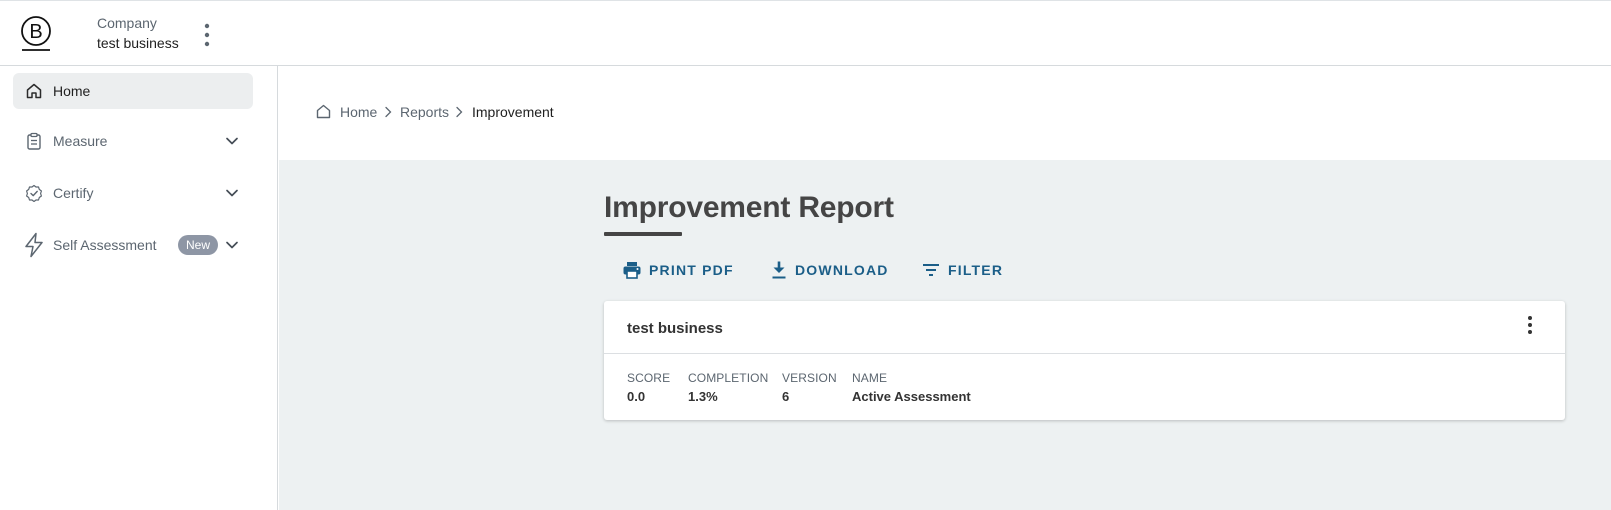 This screenshot has width=1611, height=510. What do you see at coordinates (358, 112) in the screenshot?
I see `breadcrumb-home: Home` at bounding box center [358, 112].